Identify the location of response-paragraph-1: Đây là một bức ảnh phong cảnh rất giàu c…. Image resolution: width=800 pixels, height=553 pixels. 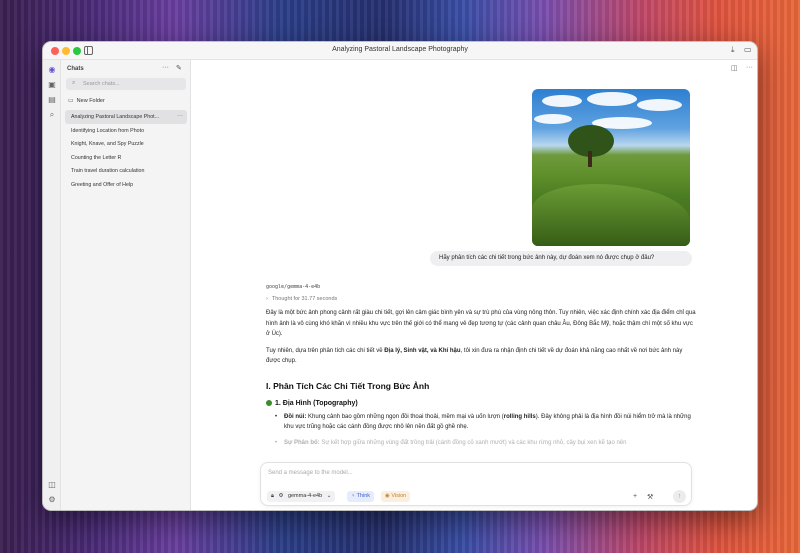
(481, 323).